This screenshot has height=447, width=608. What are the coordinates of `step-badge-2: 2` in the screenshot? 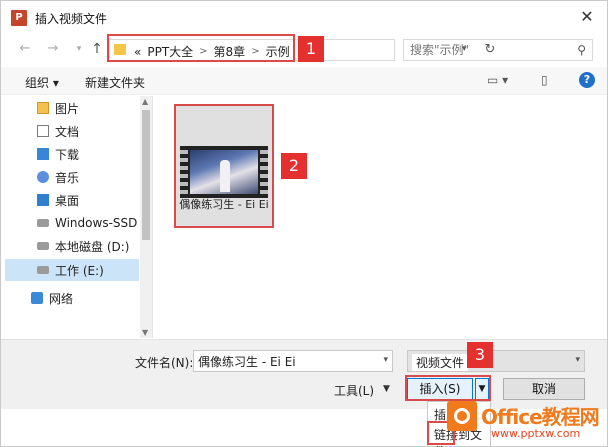 It's located at (294, 166).